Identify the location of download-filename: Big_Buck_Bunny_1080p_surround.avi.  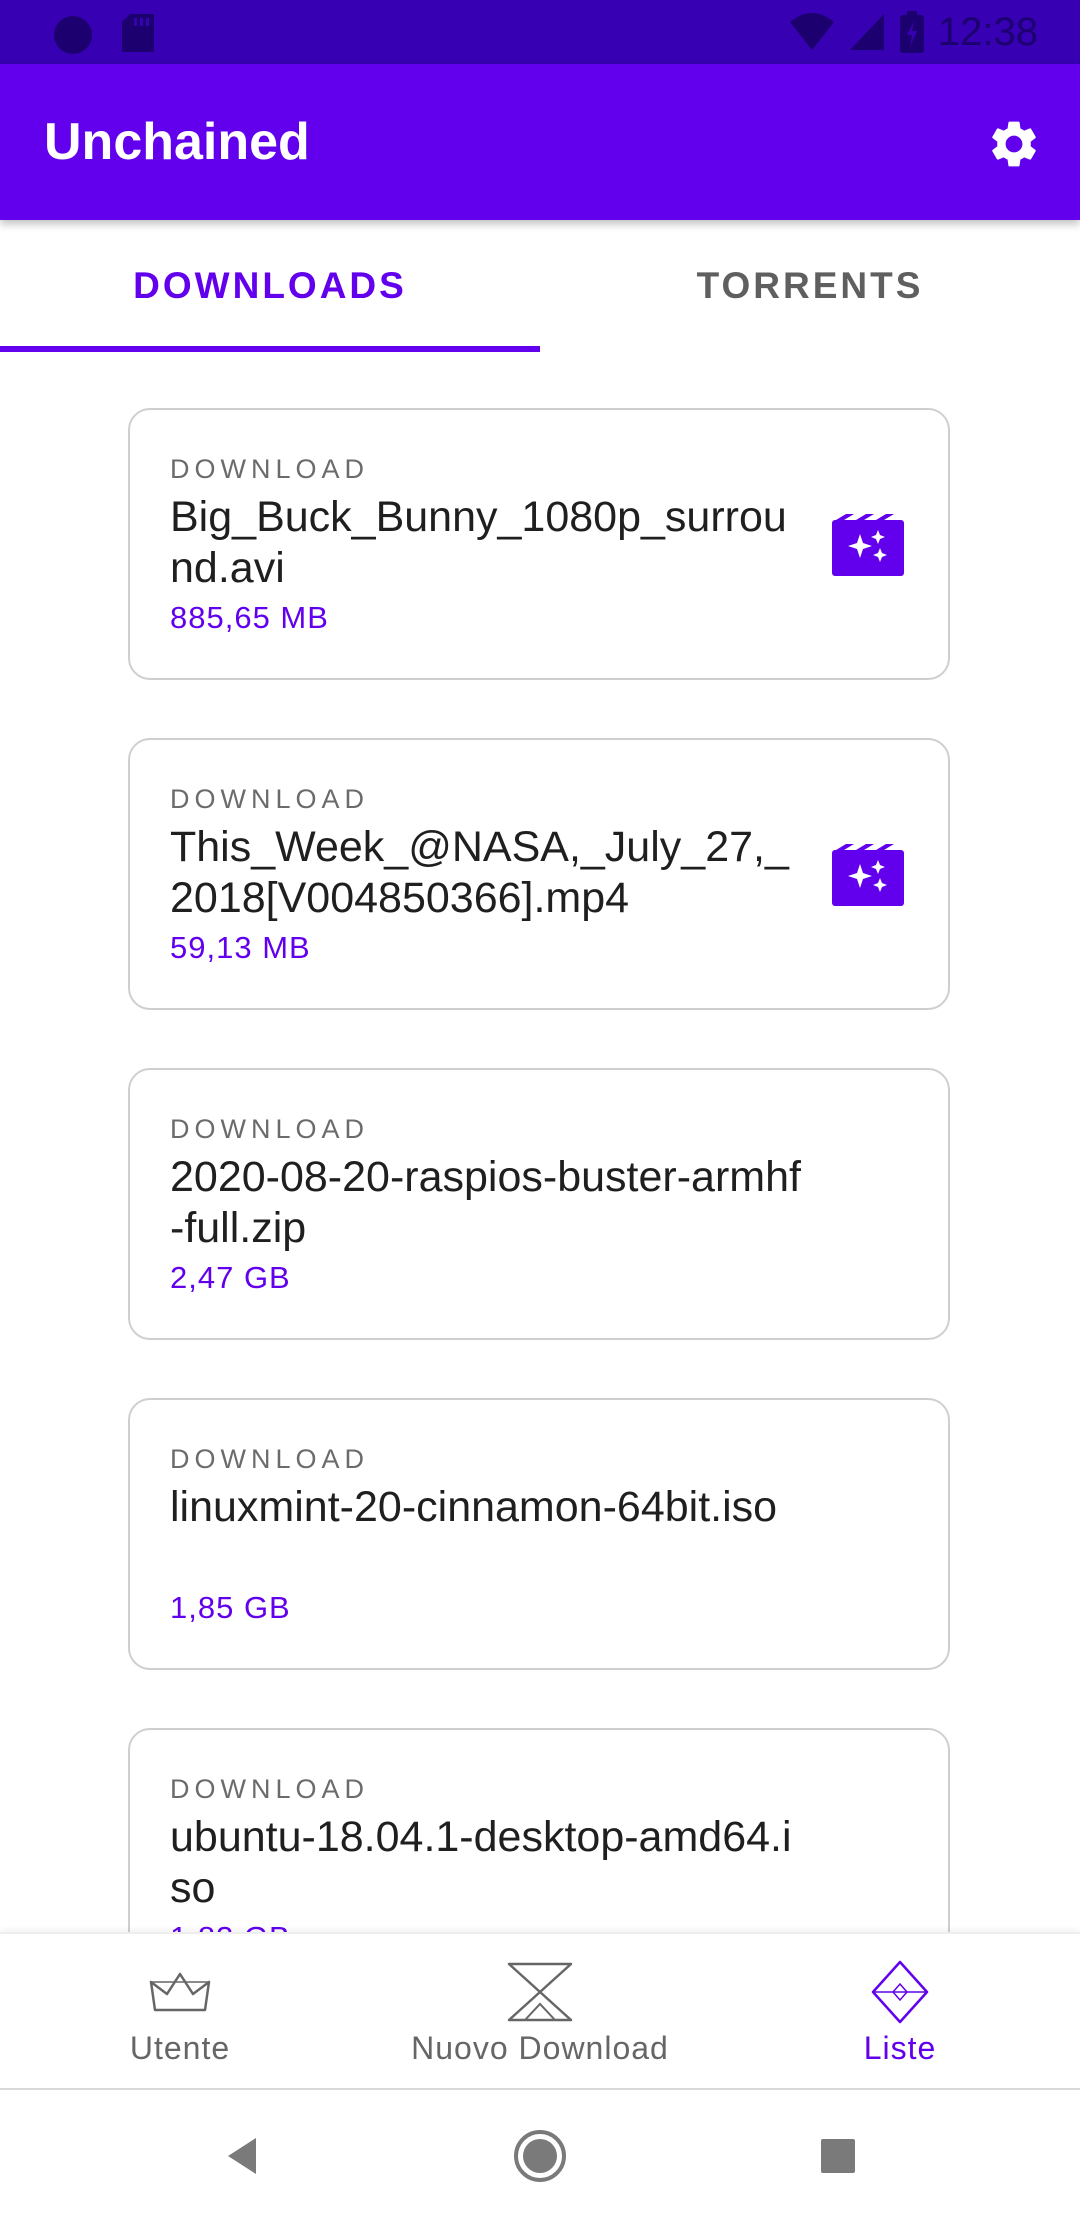
(478, 542).